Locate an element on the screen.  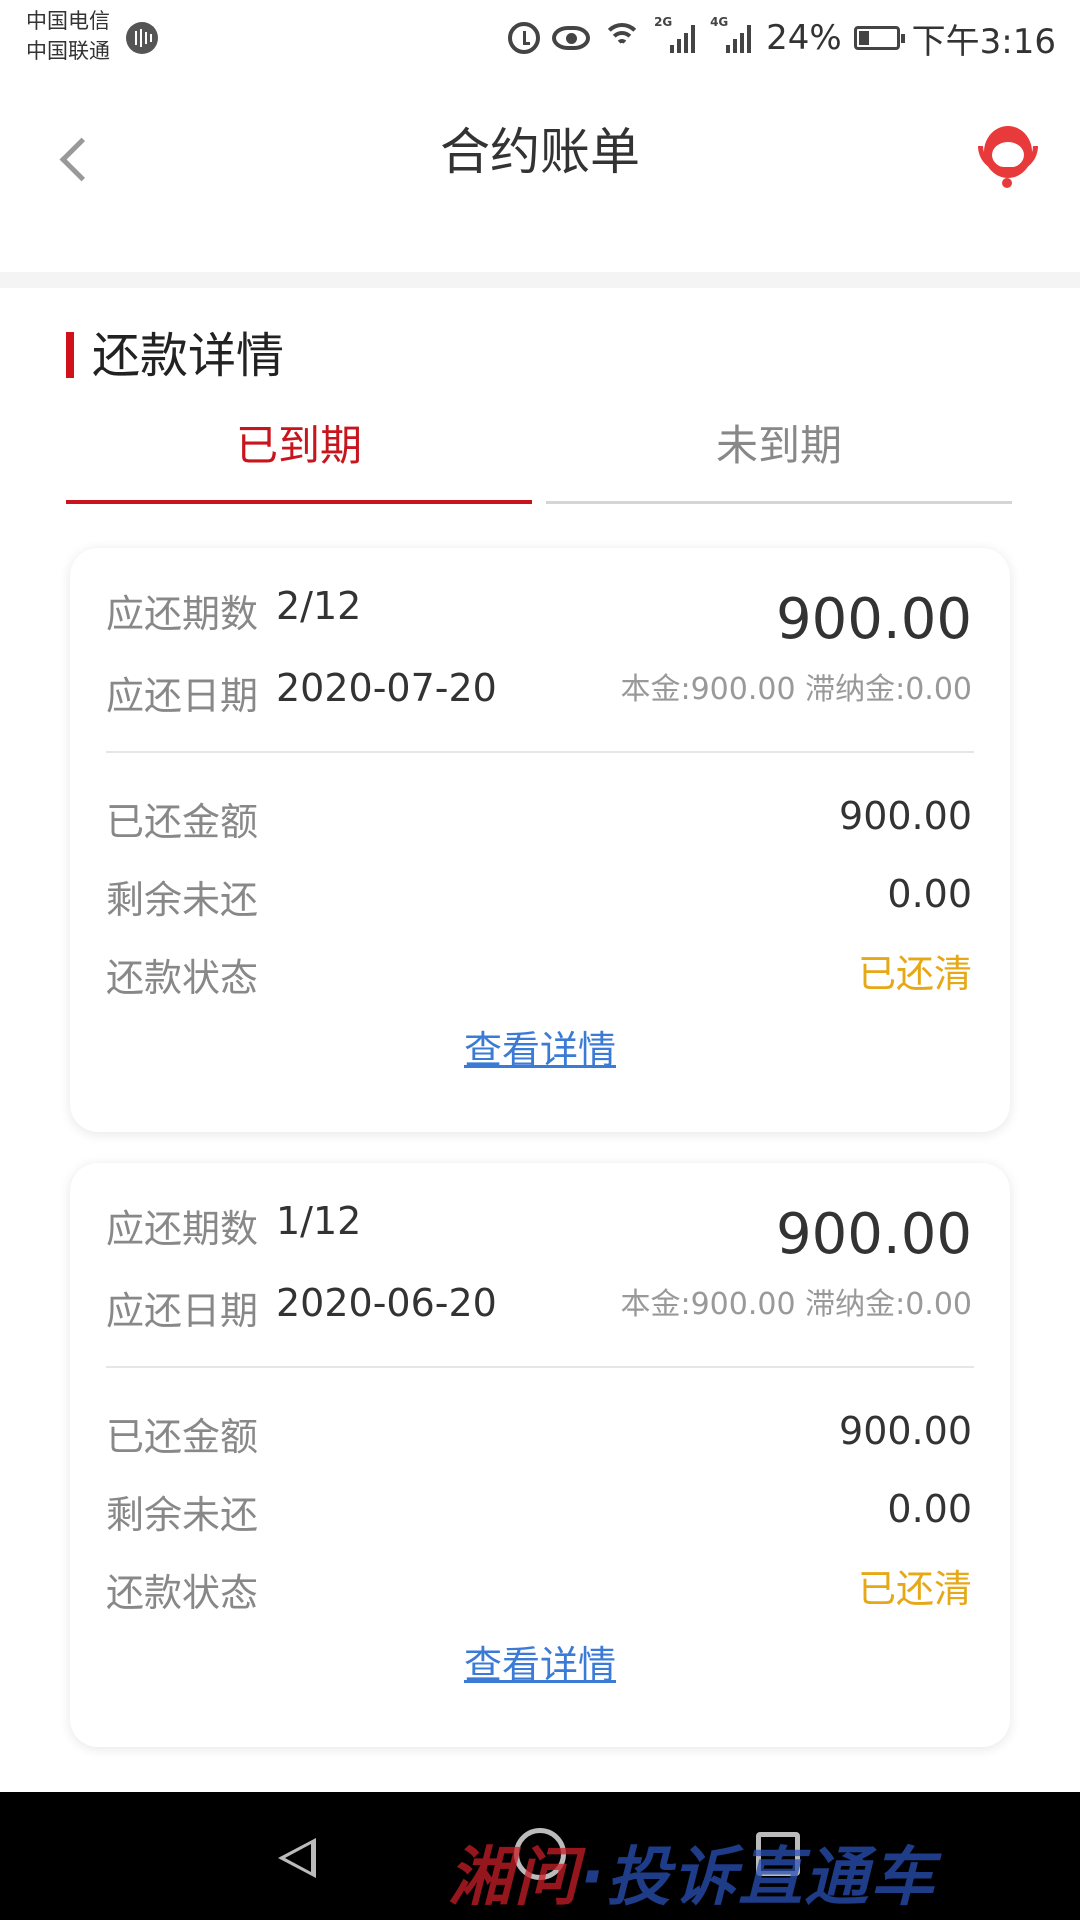
wifi-icon is located at coordinates (622, 38).